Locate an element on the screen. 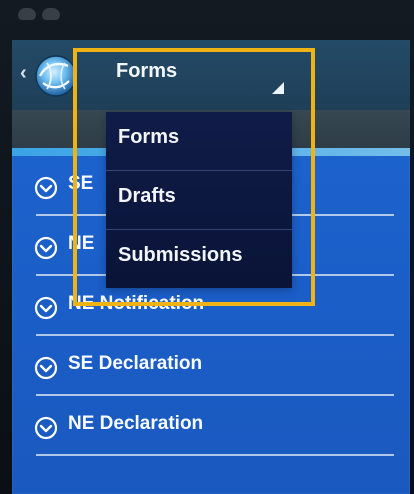 Image resolution: width=414 pixels, height=494 pixels. list-item-label: NE is located at coordinates (81, 243).